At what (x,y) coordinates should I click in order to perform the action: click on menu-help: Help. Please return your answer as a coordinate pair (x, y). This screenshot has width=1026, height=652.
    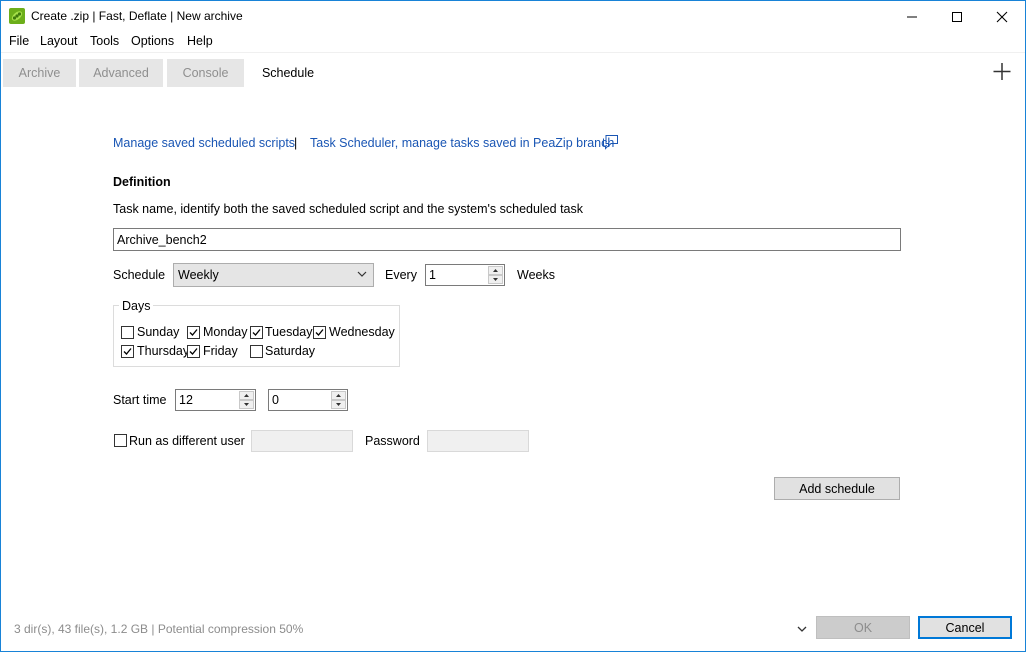
    Looking at the image, I should click on (200, 41).